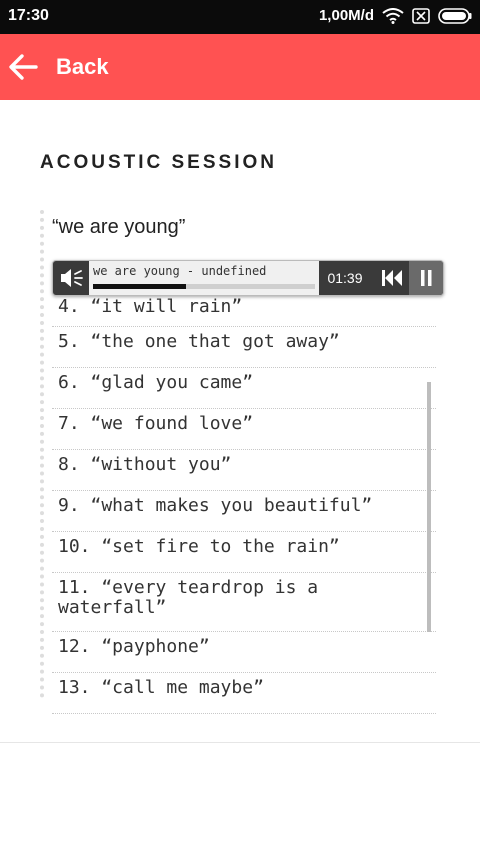 Image resolution: width=480 pixels, height=854 pixels. I want to click on track-list-item: 7. “we found love”, so click(244, 429).